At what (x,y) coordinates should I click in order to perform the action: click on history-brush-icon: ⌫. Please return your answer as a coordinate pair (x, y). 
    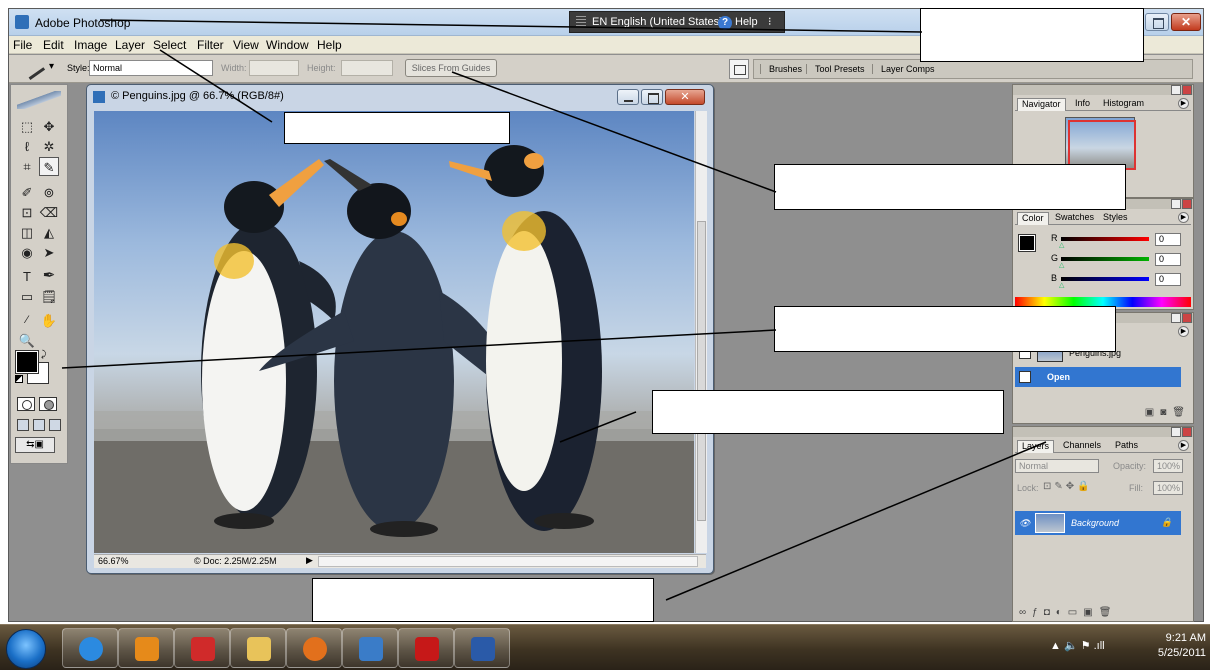
    Looking at the image, I should click on (49, 212).